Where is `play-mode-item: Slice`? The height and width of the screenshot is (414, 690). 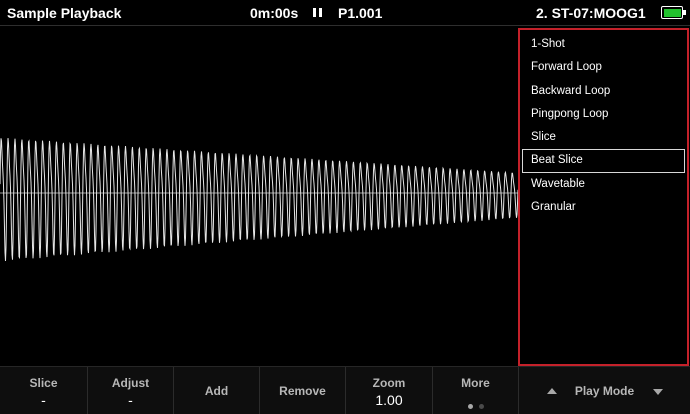
play-mode-item: Slice is located at coordinates (603, 137).